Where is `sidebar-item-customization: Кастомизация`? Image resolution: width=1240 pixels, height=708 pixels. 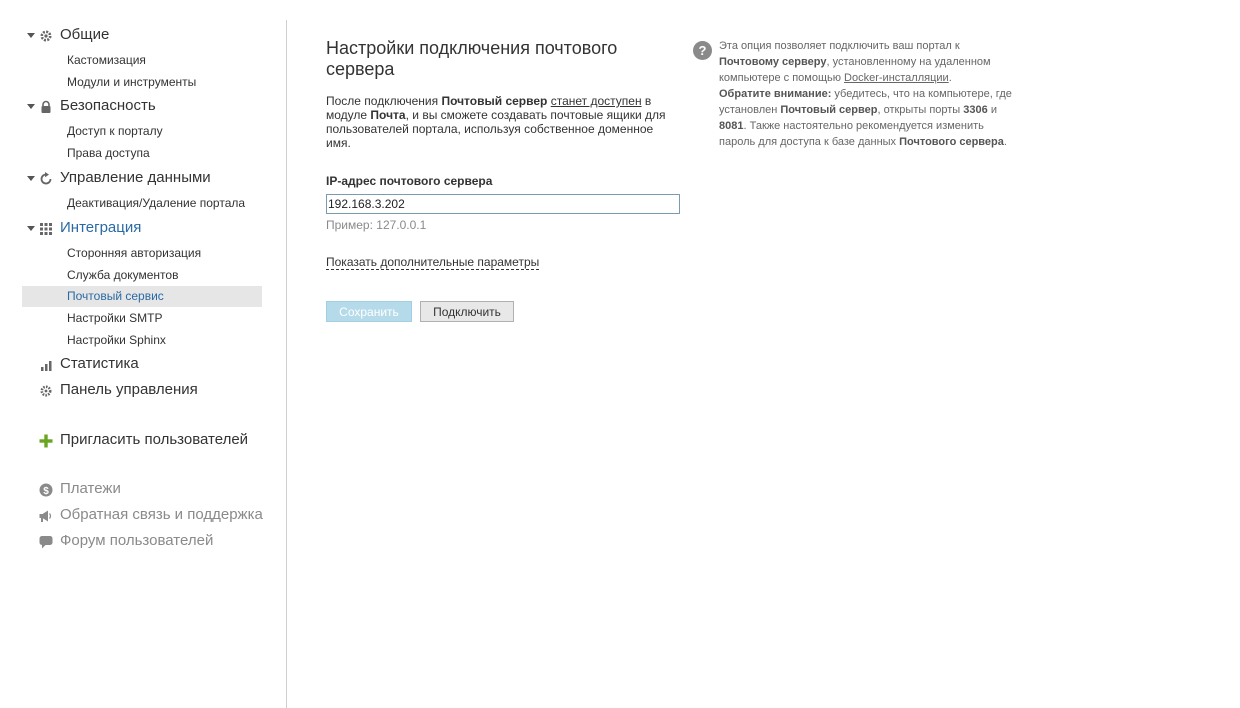 sidebar-item-customization: Кастомизация is located at coordinates (142, 60).